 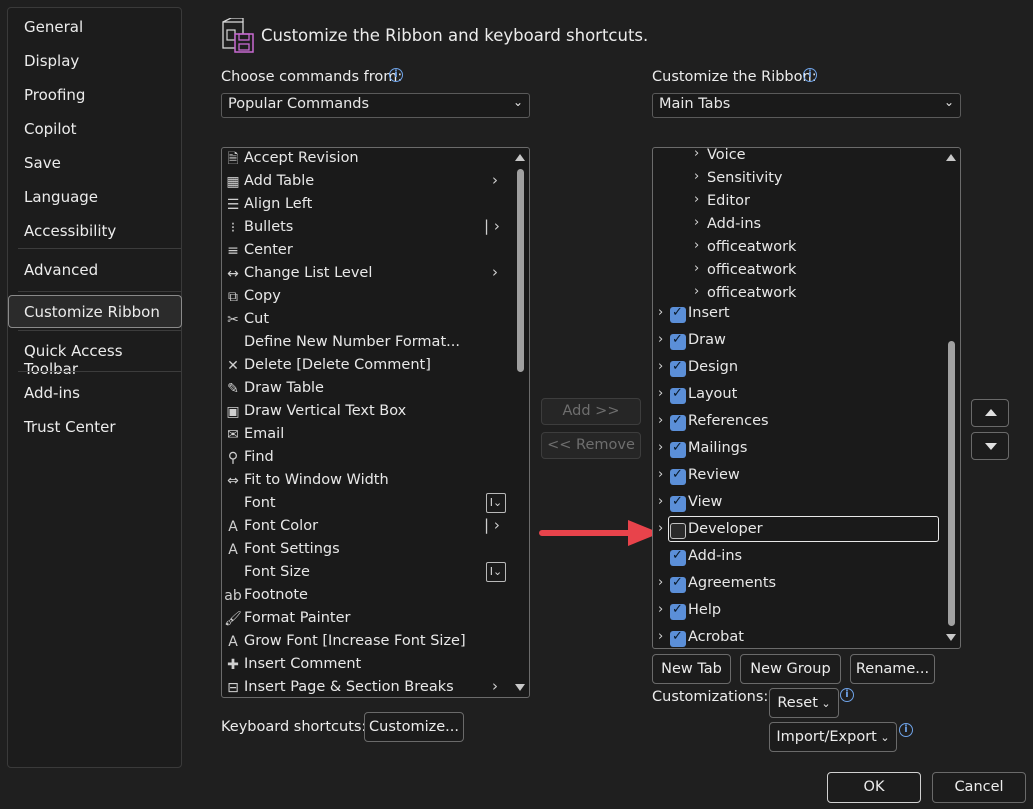 I want to click on sidebar-item: Customize Ribbon, so click(x=92, y=312).